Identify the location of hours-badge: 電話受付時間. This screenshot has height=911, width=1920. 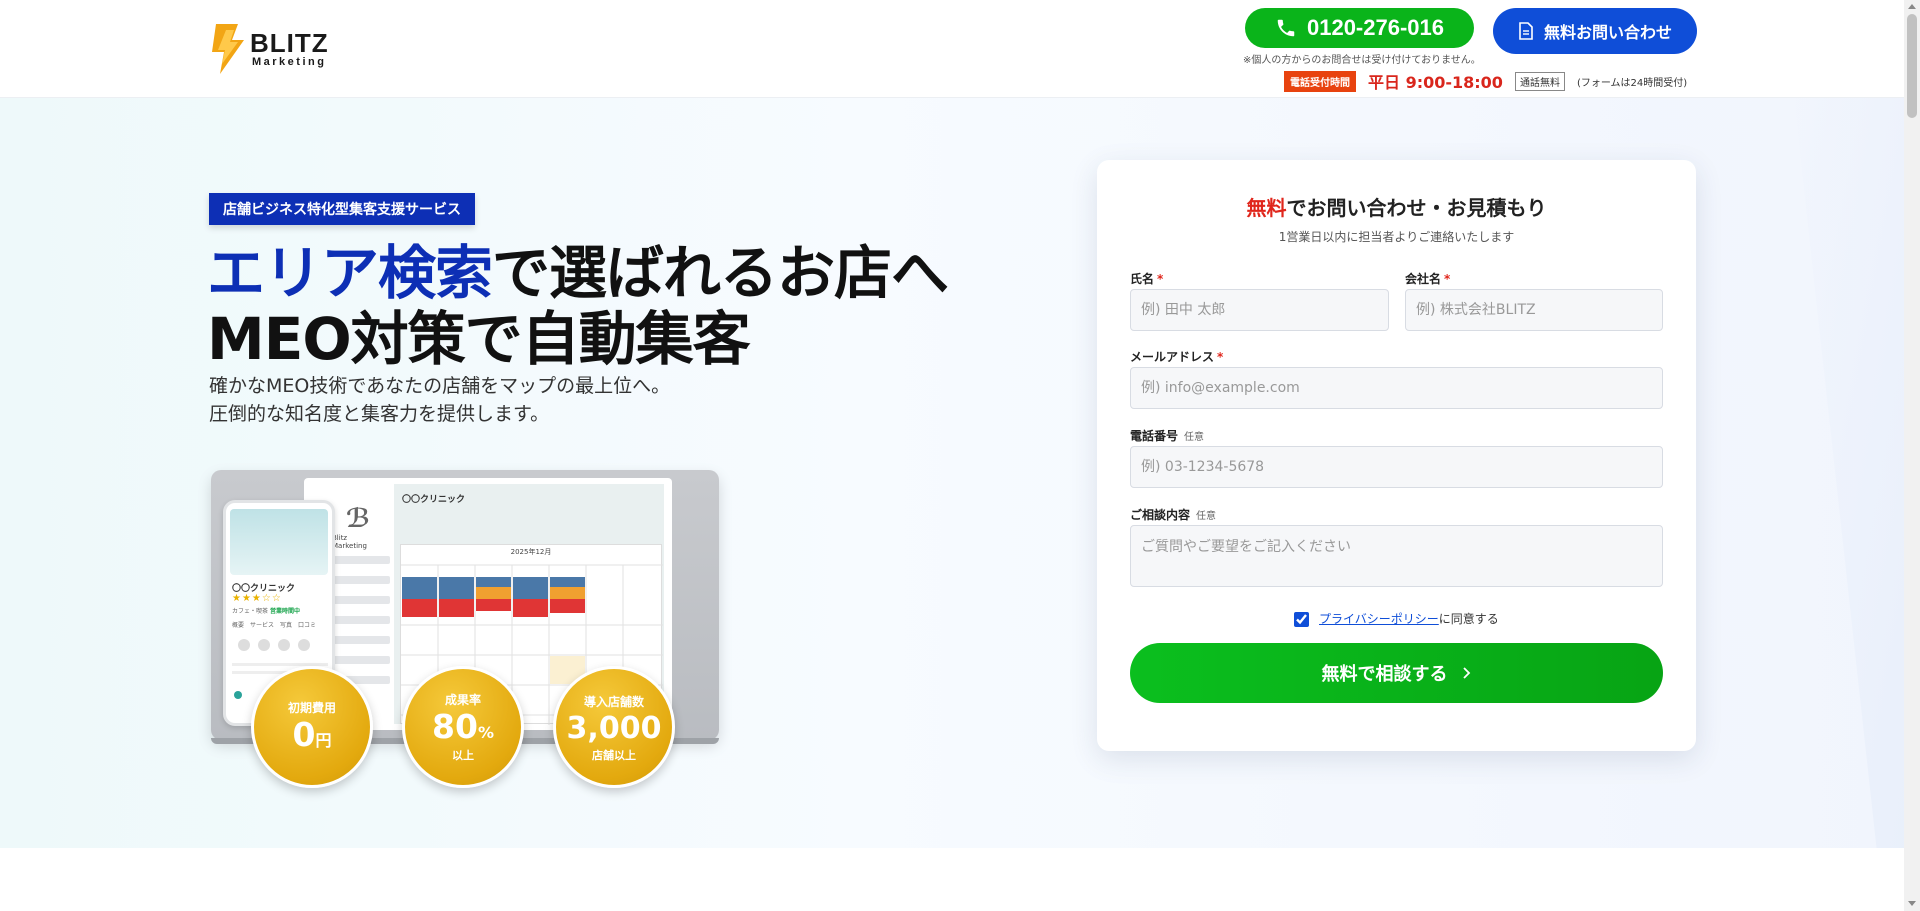
(1320, 81).